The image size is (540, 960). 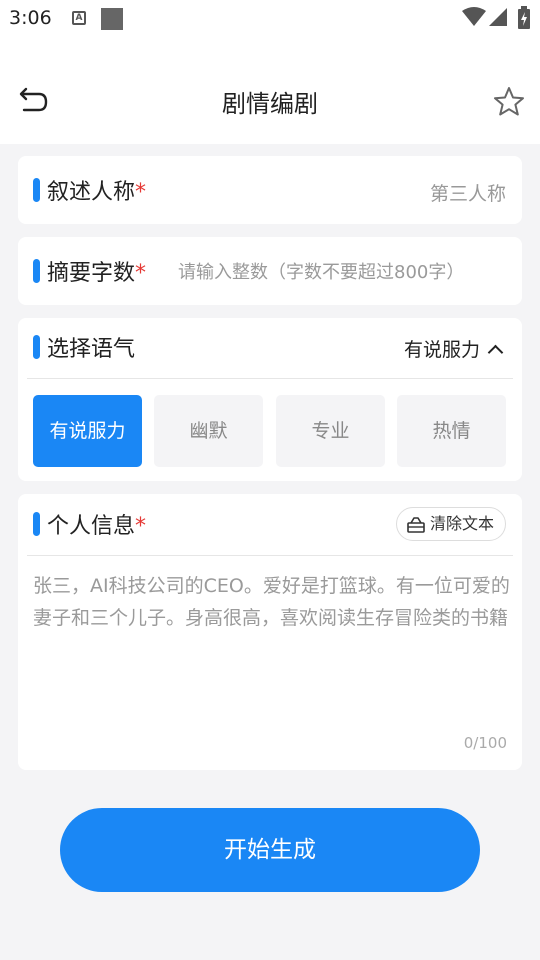 I want to click on status-bar: 3:06 A, so click(x=270, y=19).